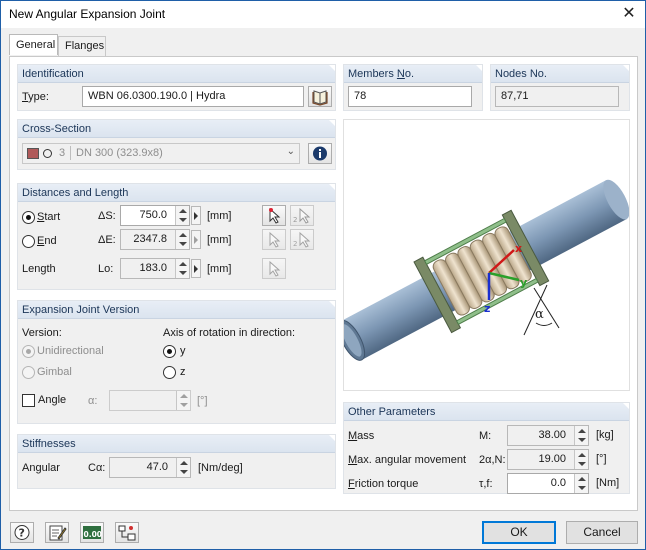 The image size is (646, 550). What do you see at coordinates (602, 532) in the screenshot?
I see `cancel-button: Cancel` at bounding box center [602, 532].